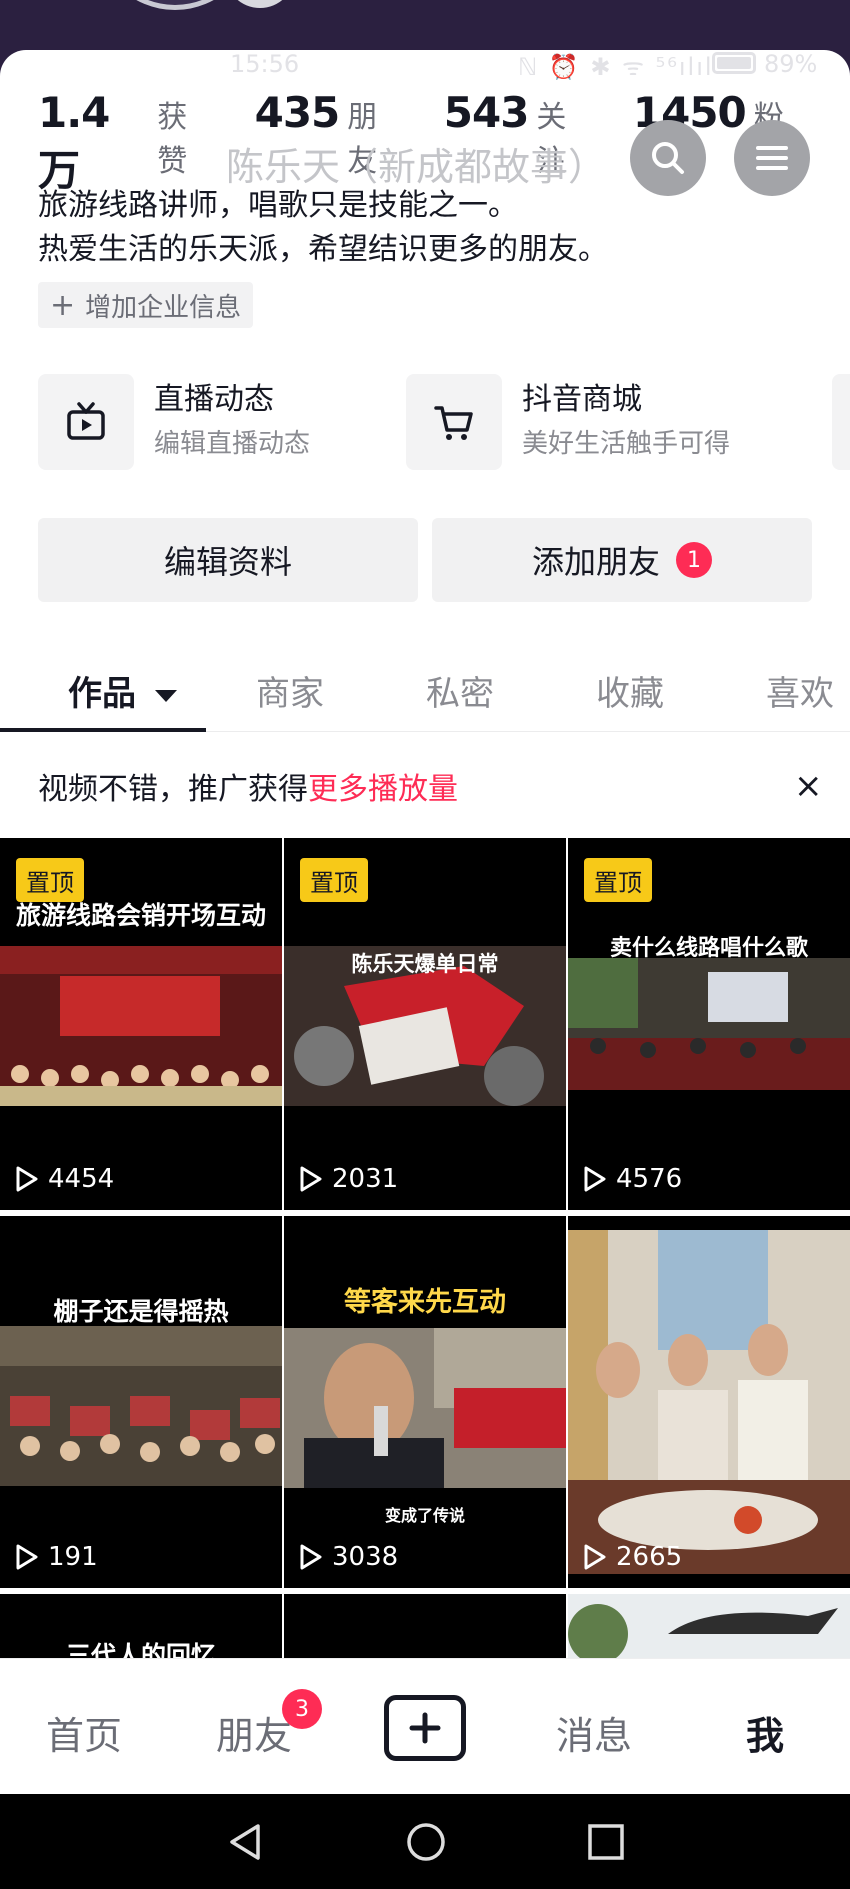 This screenshot has height=1889, width=850. I want to click on play-count-value: 2665, so click(649, 1557).